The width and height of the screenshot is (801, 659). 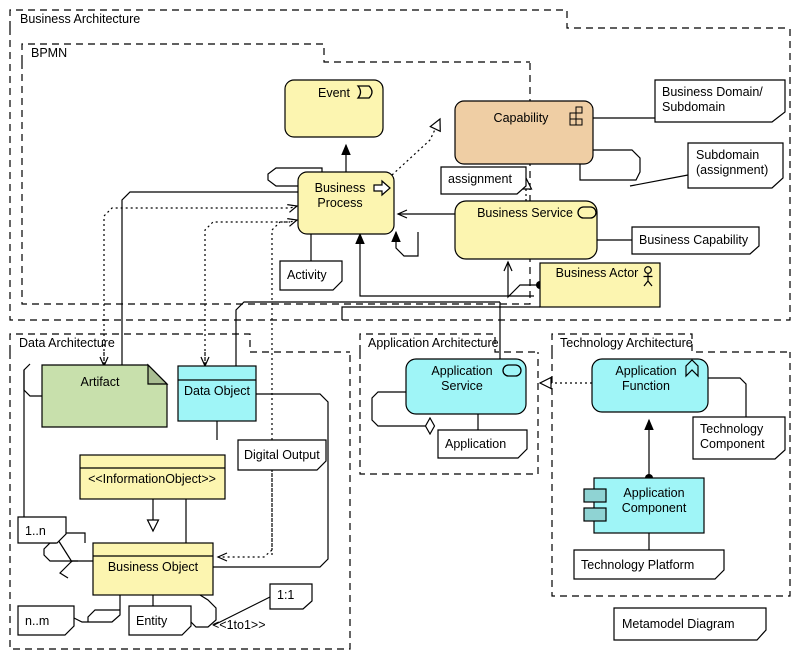 I want to click on node-business-object: Business Object, so click(x=153, y=569).